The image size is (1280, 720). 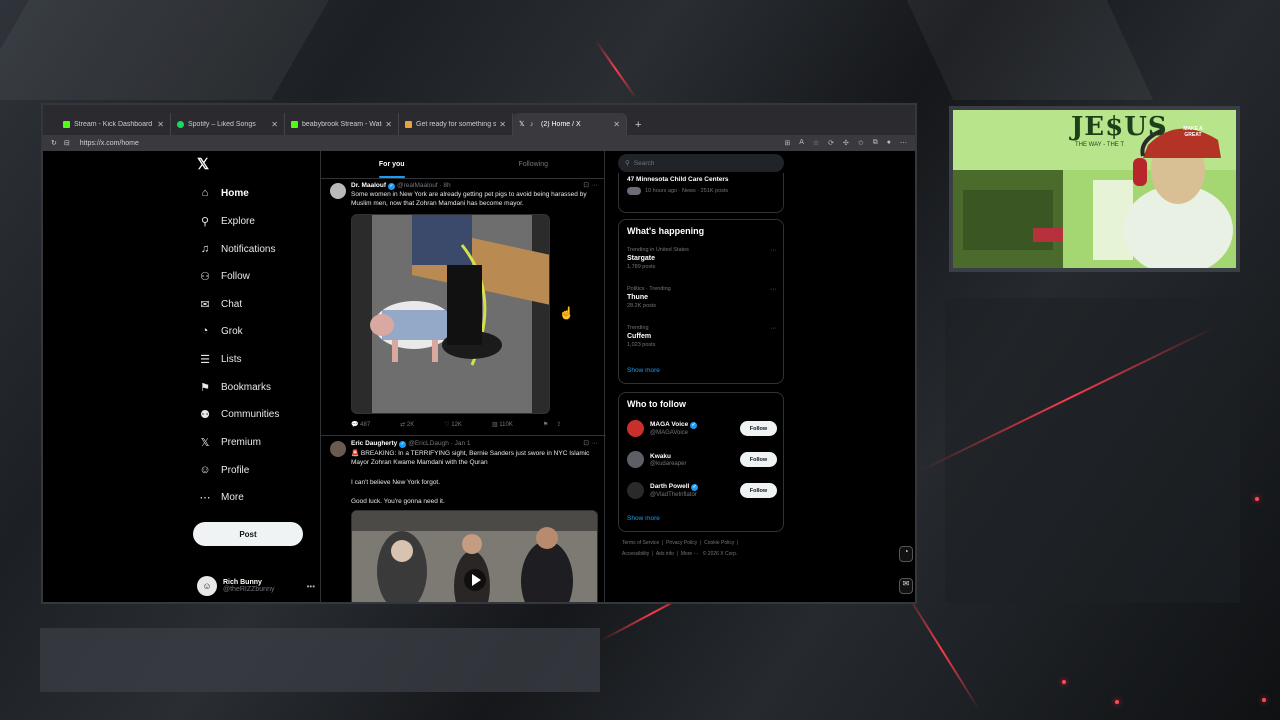 What do you see at coordinates (903, 143) in the screenshot?
I see `menu-icon: ⋯` at bounding box center [903, 143].